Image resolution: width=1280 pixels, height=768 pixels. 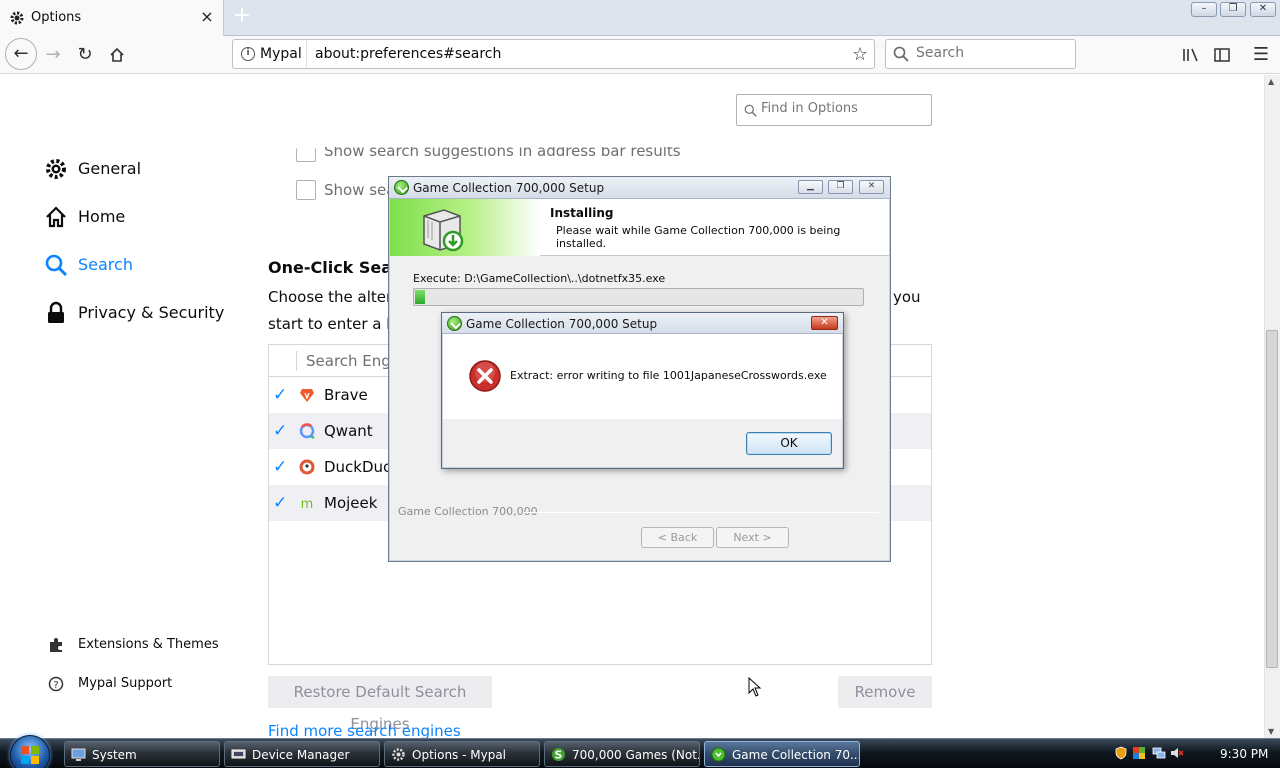 What do you see at coordinates (1222, 55) in the screenshot?
I see `sidebar-button` at bounding box center [1222, 55].